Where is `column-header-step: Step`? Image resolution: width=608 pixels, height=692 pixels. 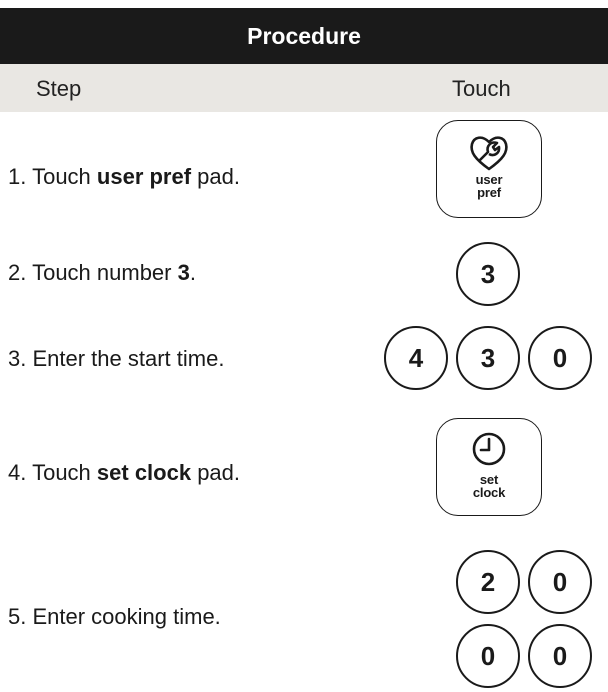 column-header-step: Step is located at coordinates (59, 88).